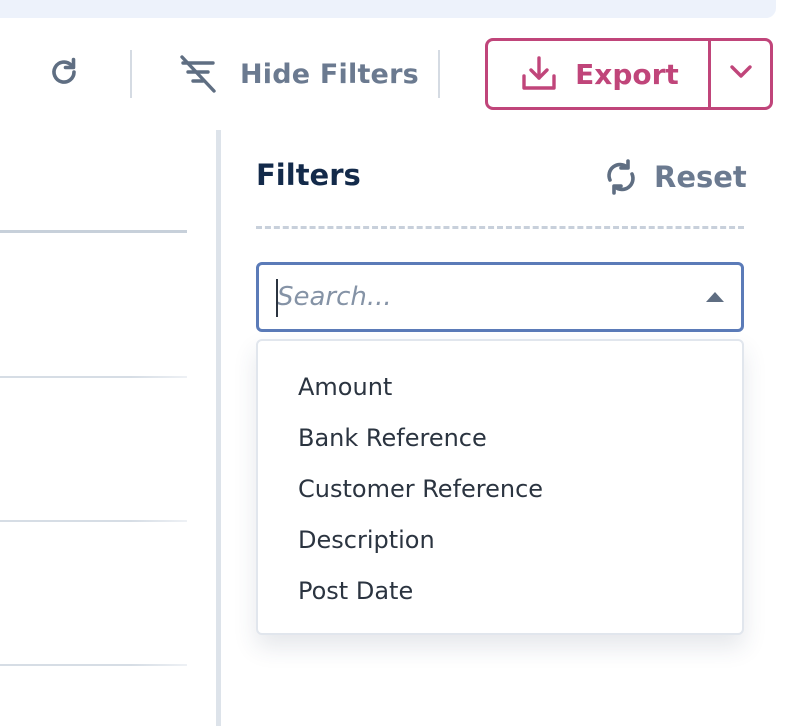 The image size is (808, 726). I want to click on filter-search-box, so click(500, 297).